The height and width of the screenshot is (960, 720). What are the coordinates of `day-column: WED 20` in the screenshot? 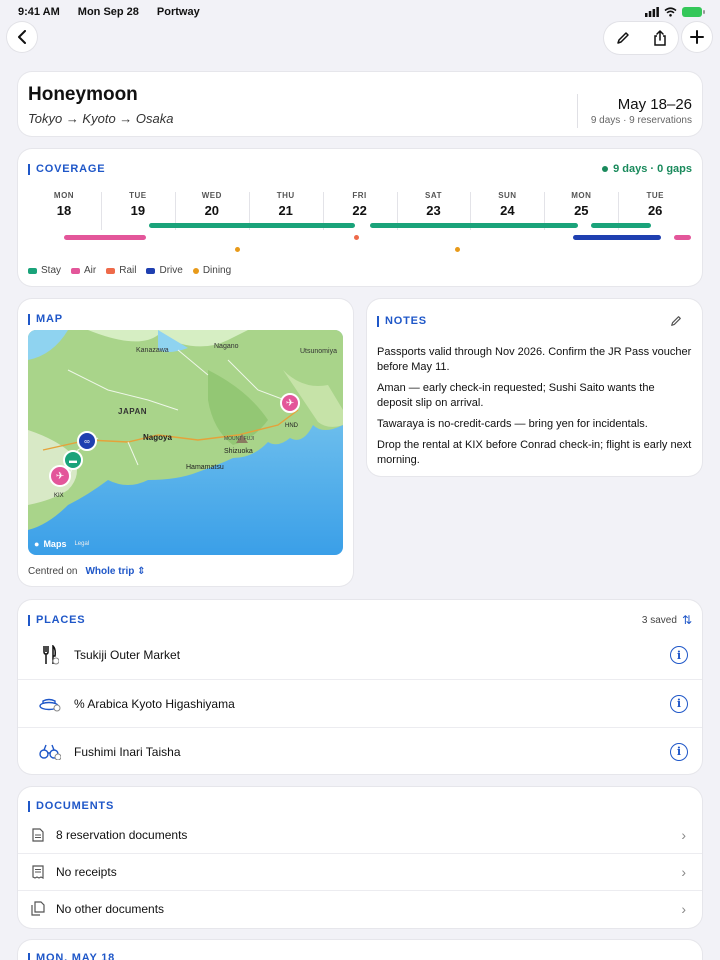 It's located at (212, 204).